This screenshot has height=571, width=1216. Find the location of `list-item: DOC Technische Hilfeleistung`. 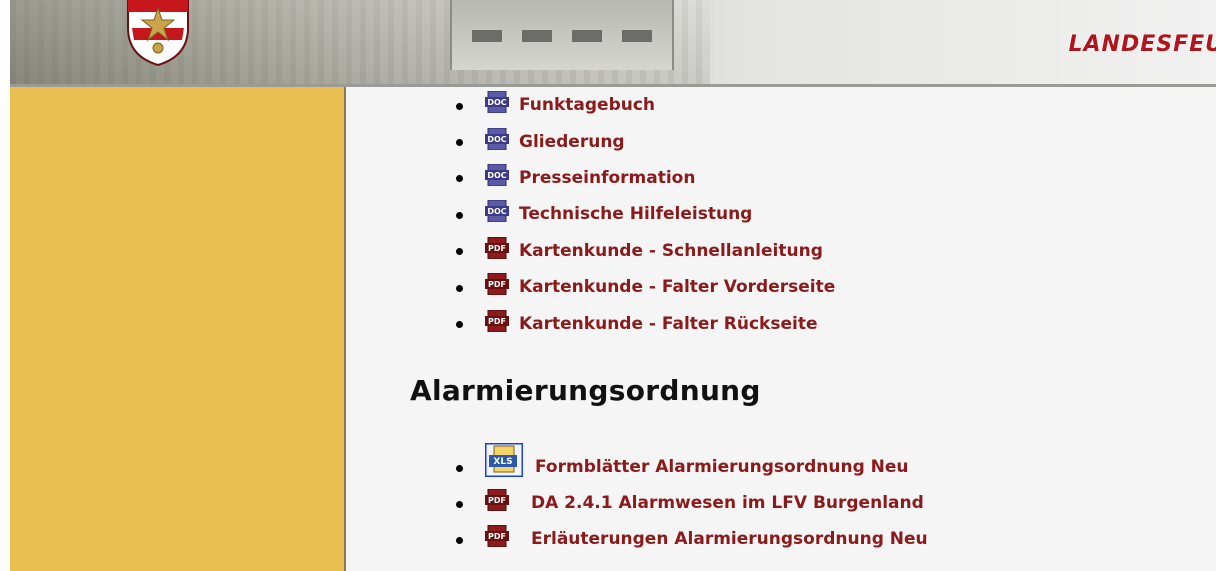

list-item: DOC Technische Hilfeleistung is located at coordinates (645, 214).